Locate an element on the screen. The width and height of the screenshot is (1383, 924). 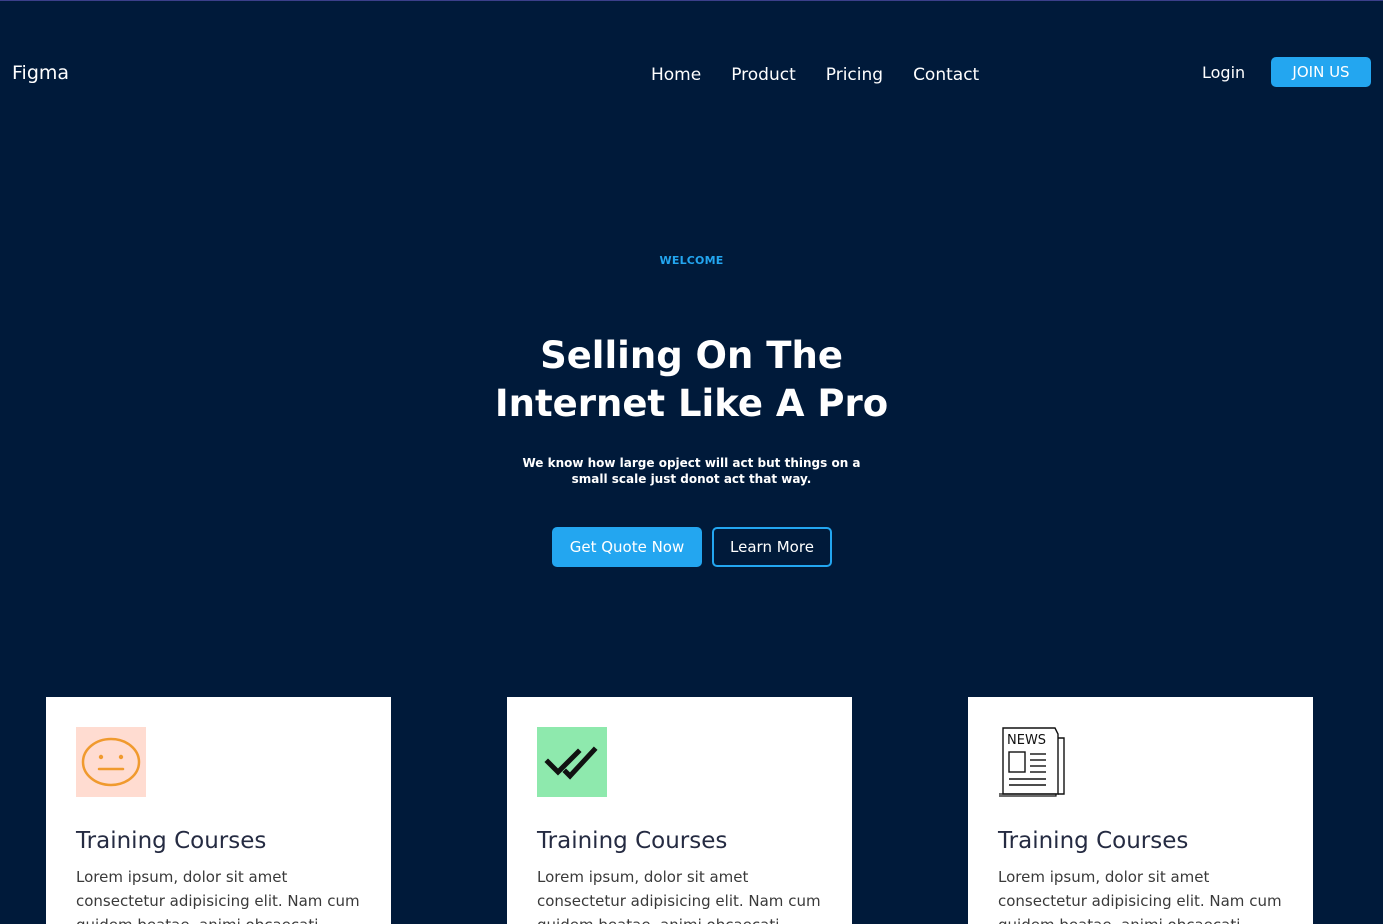
hero-title-line-1: Selling On The is located at coordinates (691, 355).